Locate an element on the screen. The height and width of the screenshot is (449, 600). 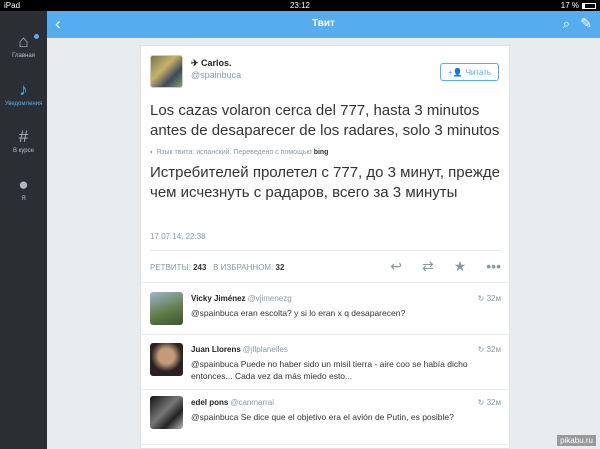
favorite-icon: ★ is located at coordinates (460, 266).